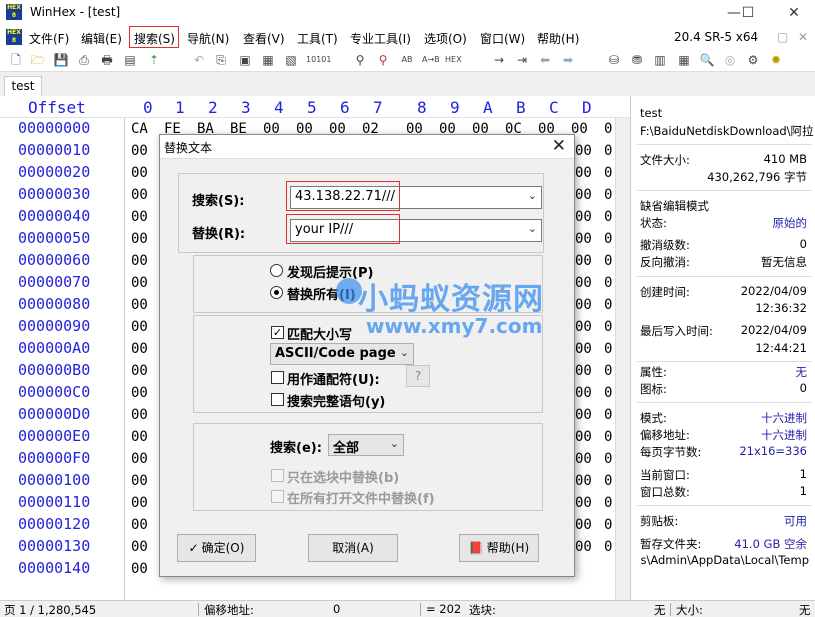 This screenshot has width=815, height=617. What do you see at coordinates (54, 260) in the screenshot?
I see `offset-row-label: 00000060` at bounding box center [54, 260].